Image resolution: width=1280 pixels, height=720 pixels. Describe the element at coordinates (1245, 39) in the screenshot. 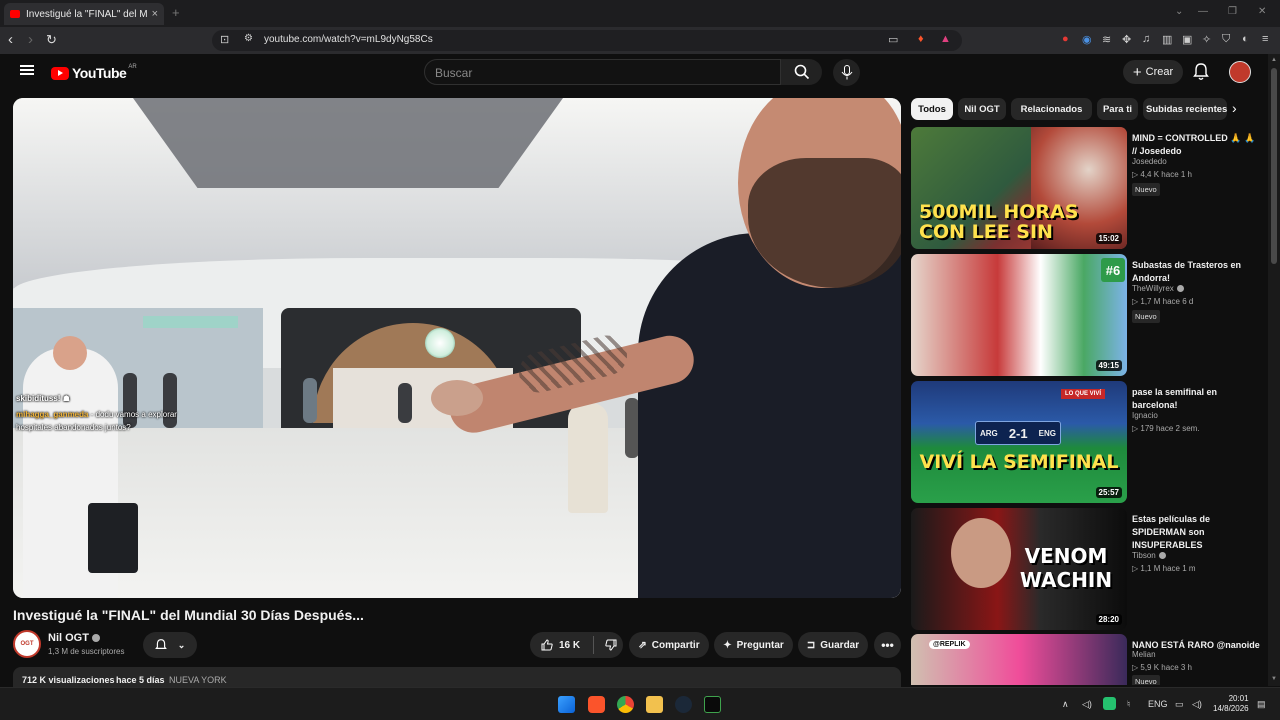

I see `brave-menu-icon: ◐` at that location.